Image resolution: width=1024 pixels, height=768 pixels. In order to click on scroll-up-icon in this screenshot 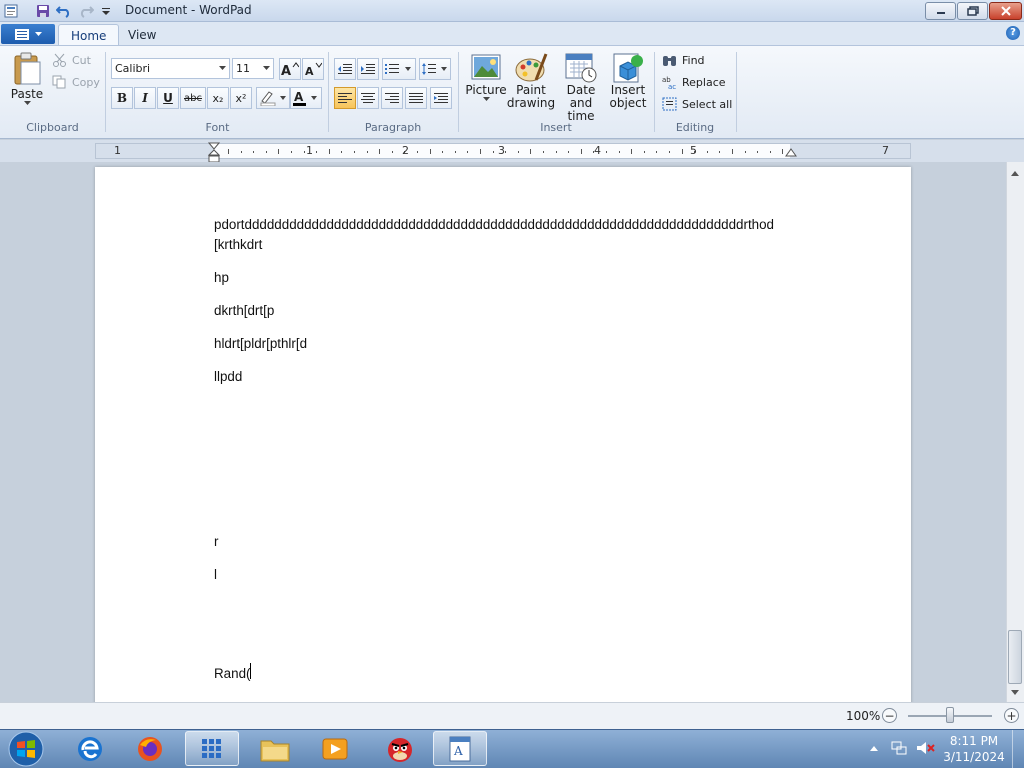, I will do `click(1015, 173)`.